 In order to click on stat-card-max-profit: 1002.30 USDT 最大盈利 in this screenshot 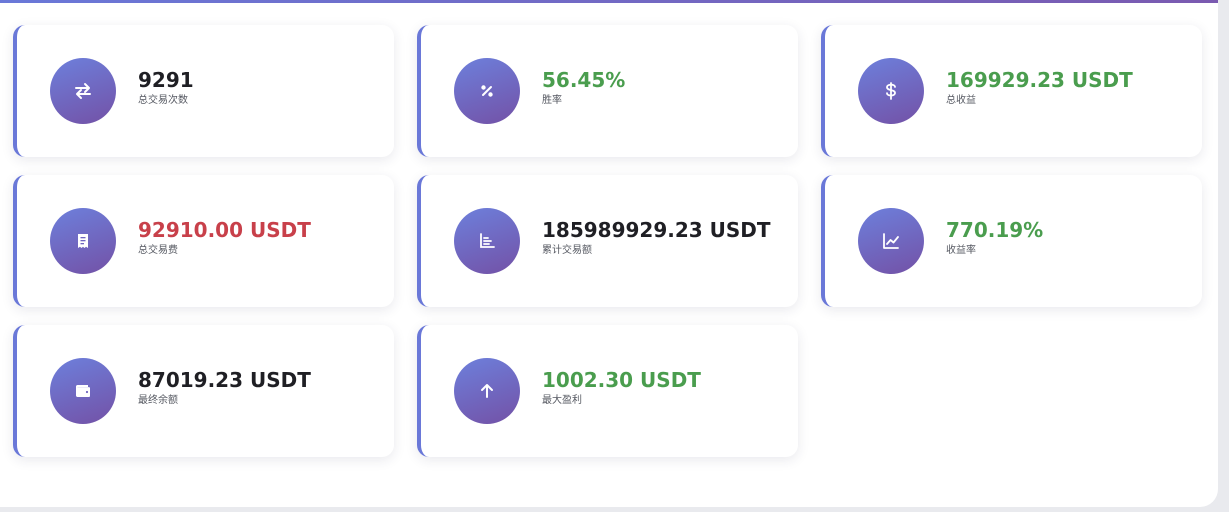, I will do `click(607, 391)`.